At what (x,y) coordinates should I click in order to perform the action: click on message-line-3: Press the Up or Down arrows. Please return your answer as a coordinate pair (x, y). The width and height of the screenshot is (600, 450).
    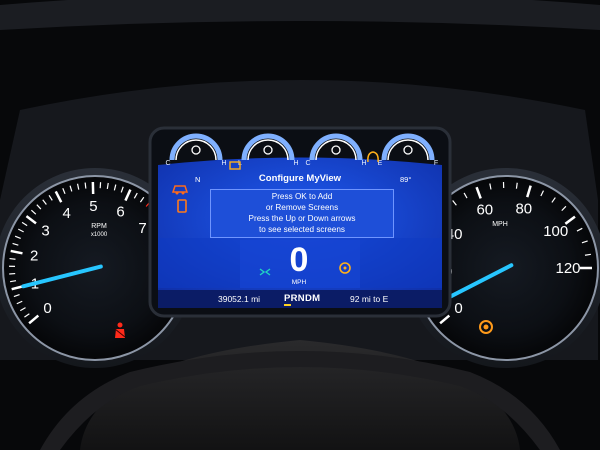
    Looking at the image, I should click on (302, 218).